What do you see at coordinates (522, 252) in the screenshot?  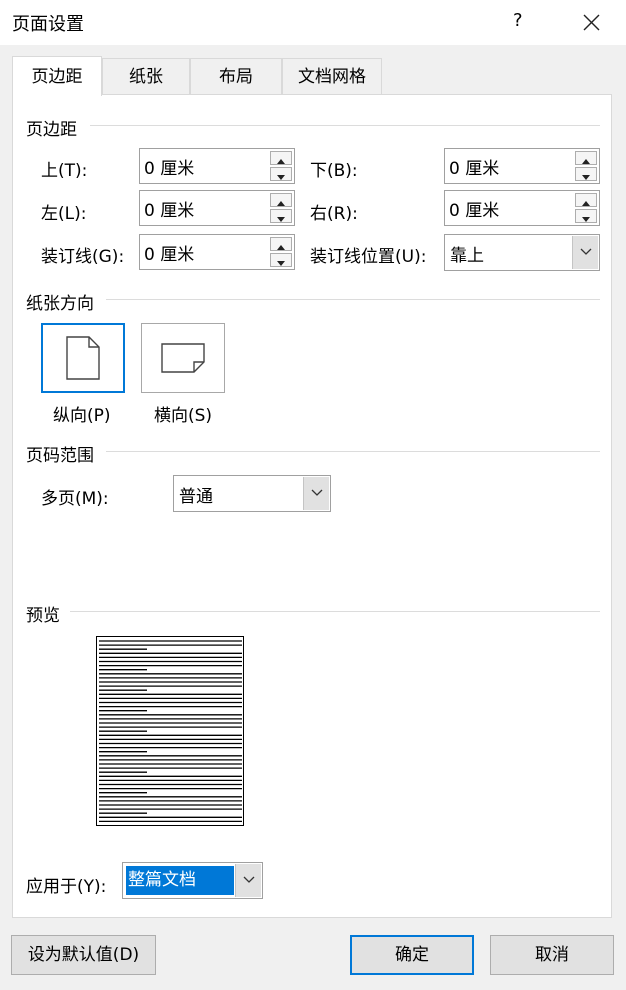 I see `gutter-position-select: 靠上` at bounding box center [522, 252].